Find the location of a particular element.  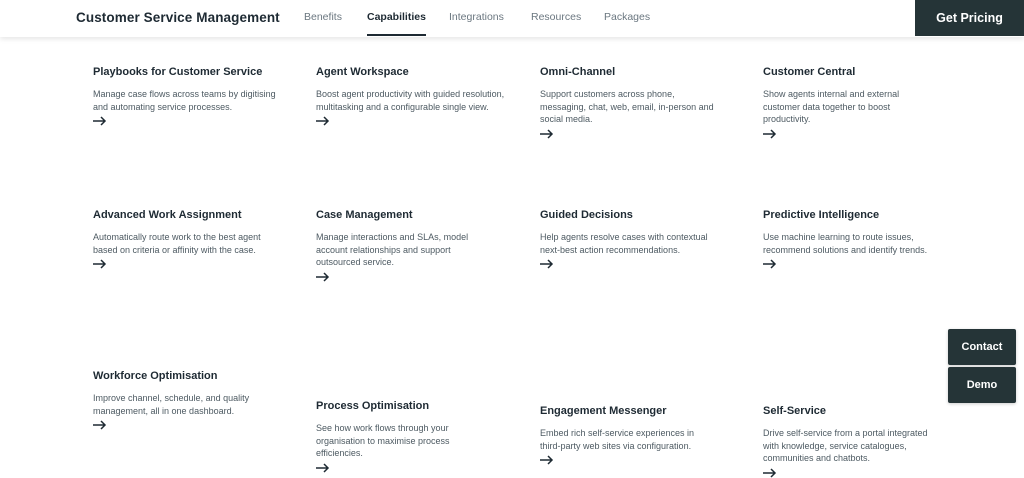

nav-packages: Packages is located at coordinates (627, 17).